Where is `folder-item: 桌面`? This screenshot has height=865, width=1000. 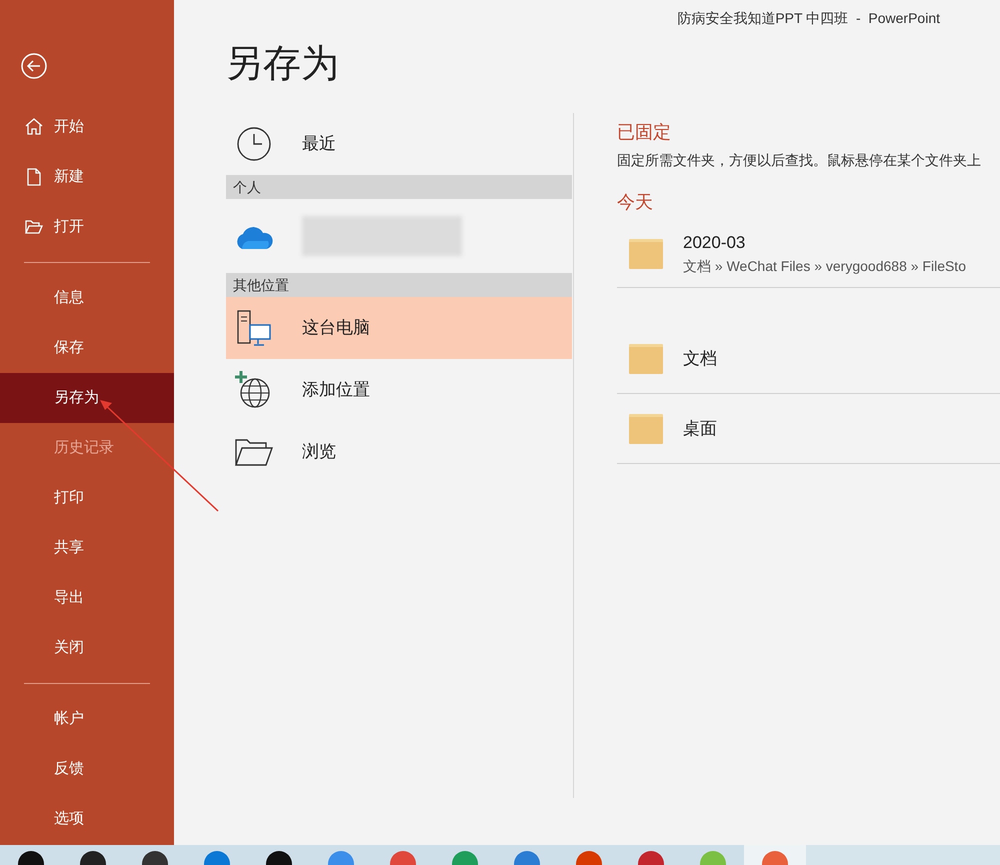
folder-item: 桌面 is located at coordinates (808, 429).